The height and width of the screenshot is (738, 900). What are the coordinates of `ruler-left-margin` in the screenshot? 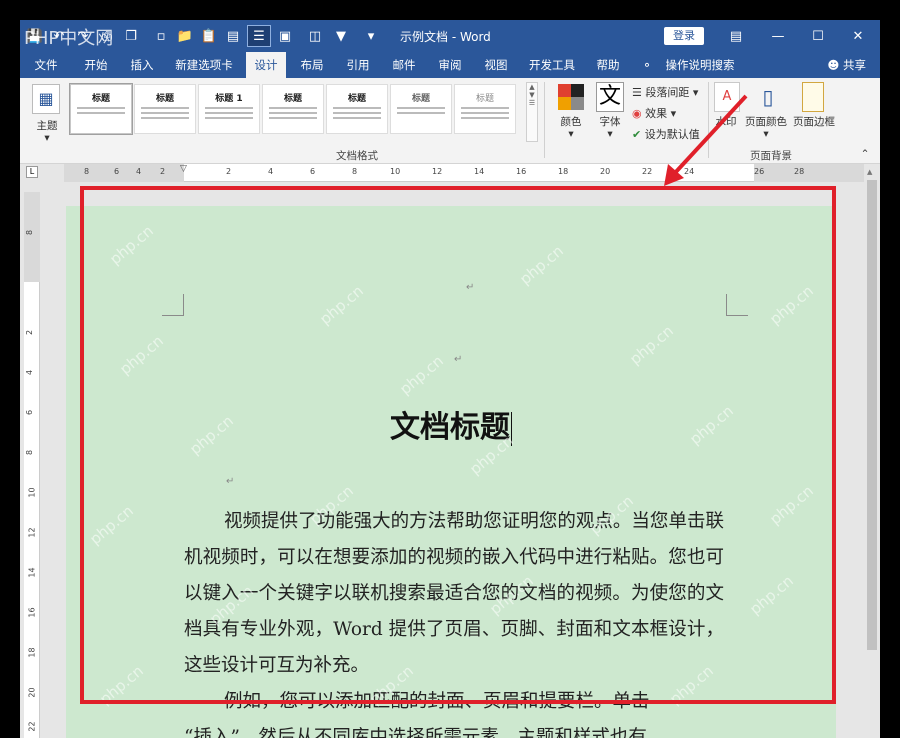 It's located at (124, 173).